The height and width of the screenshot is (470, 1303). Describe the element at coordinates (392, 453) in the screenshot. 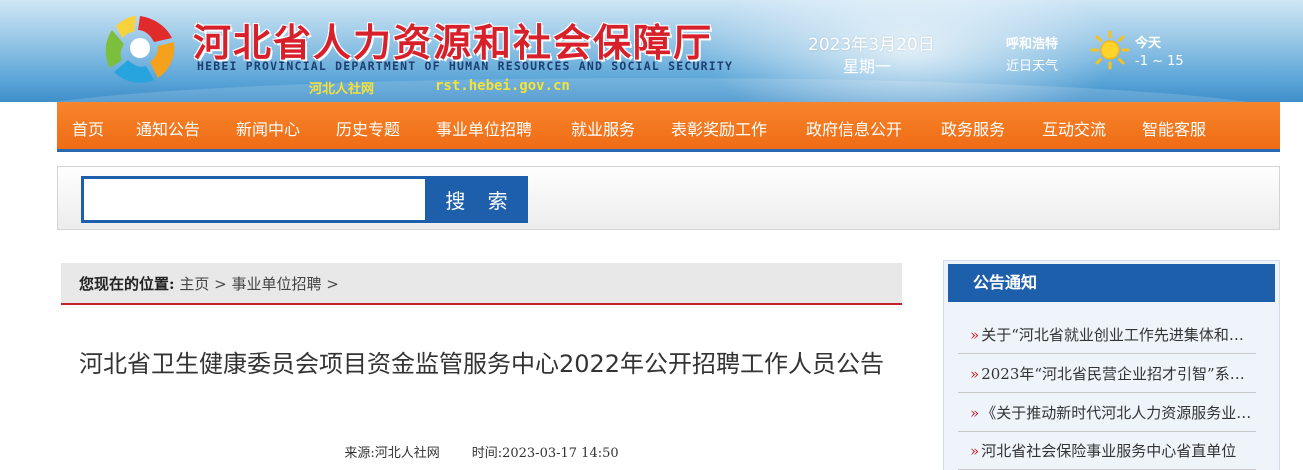

I see `article-source: 来源:河北人社网` at that location.